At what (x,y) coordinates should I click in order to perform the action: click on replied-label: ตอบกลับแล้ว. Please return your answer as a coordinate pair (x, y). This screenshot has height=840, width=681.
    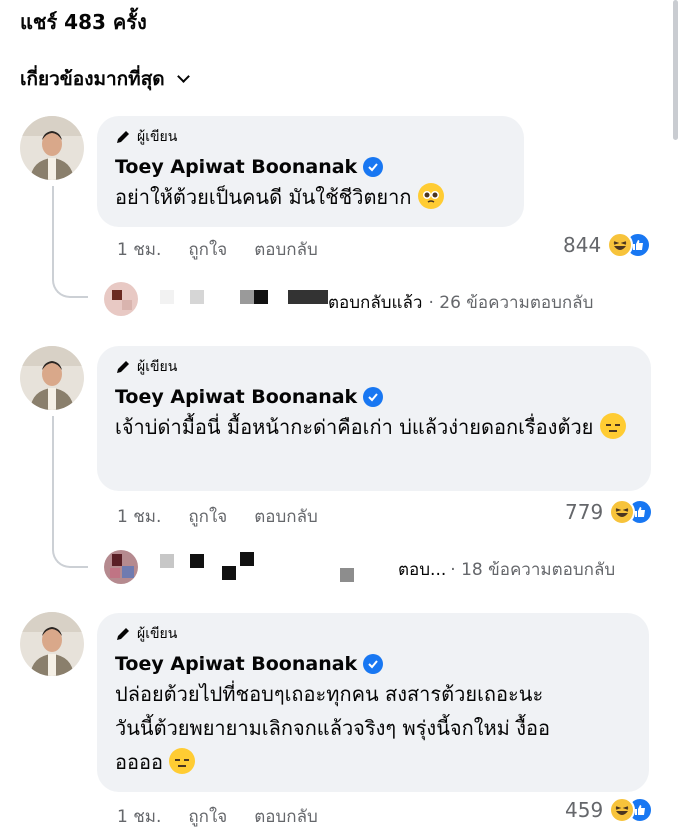
    Looking at the image, I should click on (375, 303).